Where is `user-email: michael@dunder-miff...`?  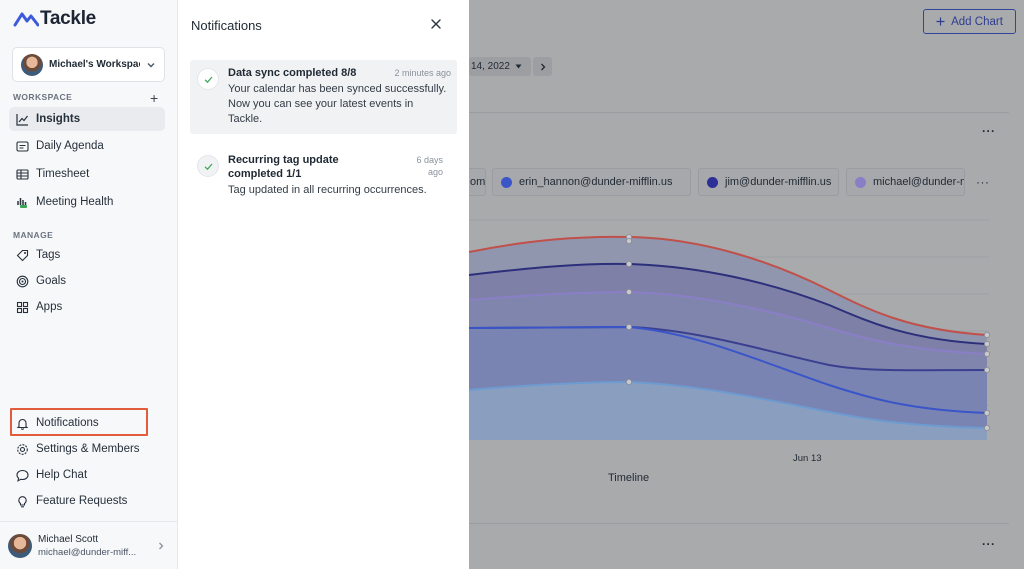 user-email: michael@dunder-miff... is located at coordinates (87, 552).